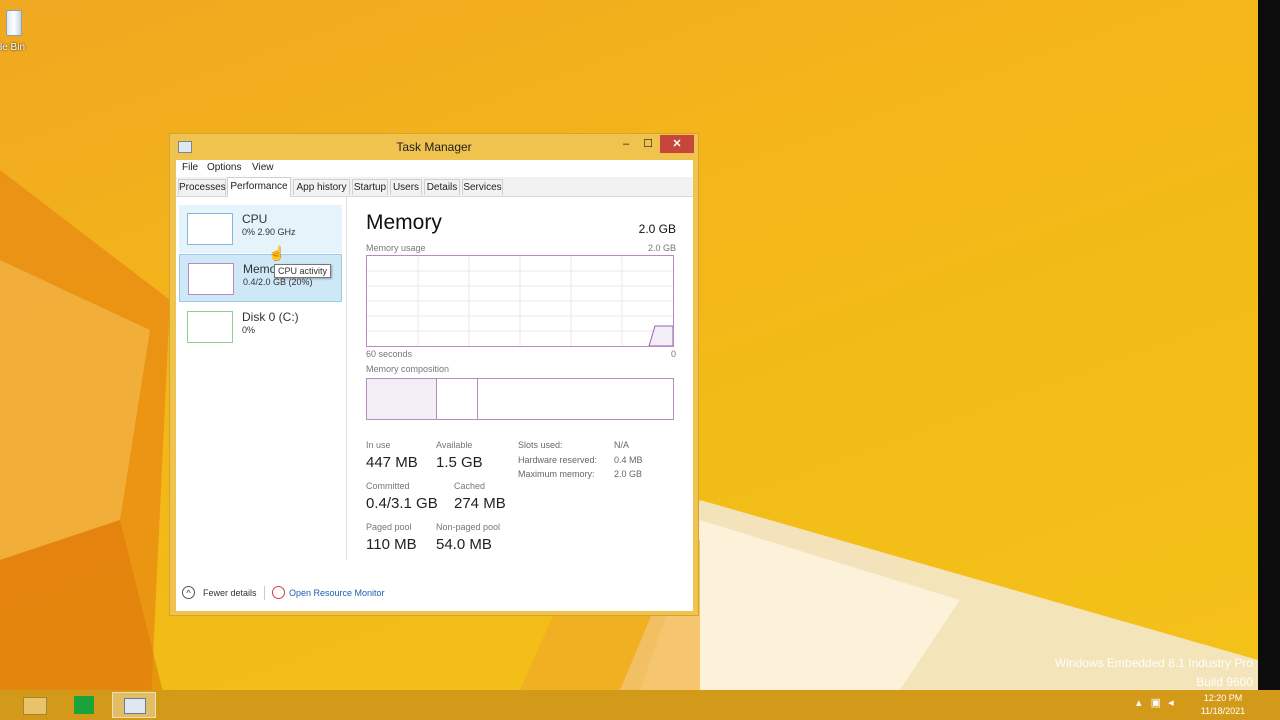 Image resolution: width=1280 pixels, height=720 pixels. Describe the element at coordinates (1269, 345) in the screenshot. I see `right-edge-bar` at that location.